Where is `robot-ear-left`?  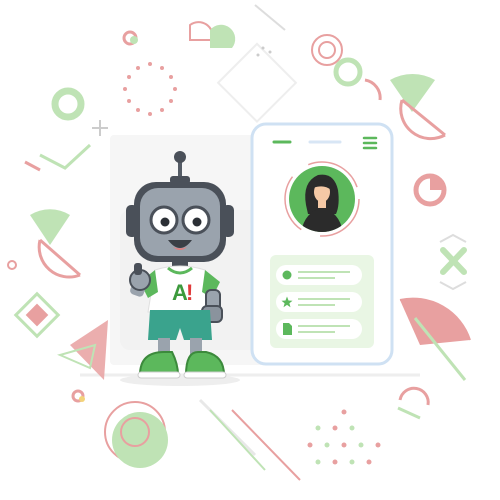
robot-ear-left is located at coordinates (132, 221).